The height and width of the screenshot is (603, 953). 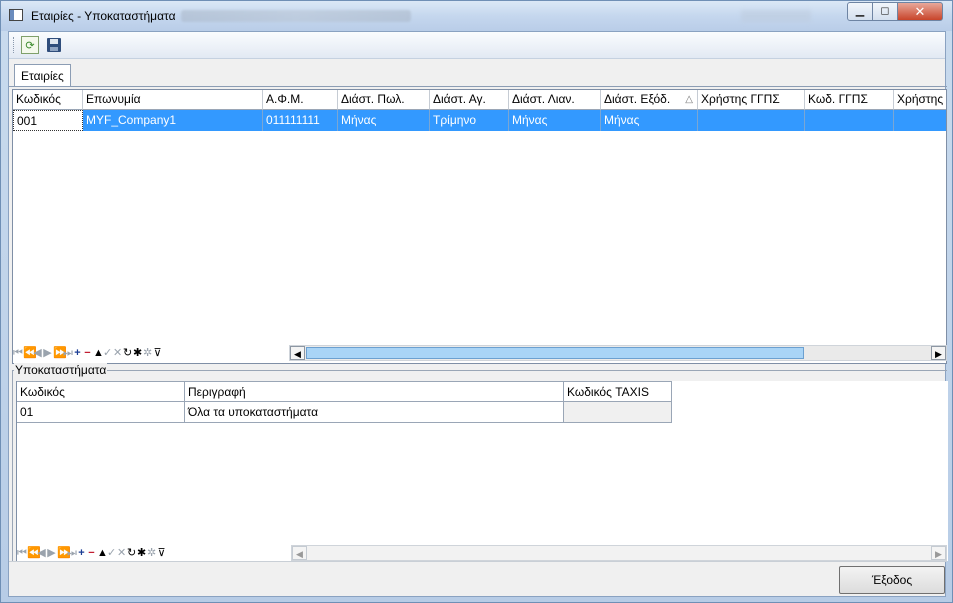 I want to click on maximize-button: ◻, so click(x=885, y=11).